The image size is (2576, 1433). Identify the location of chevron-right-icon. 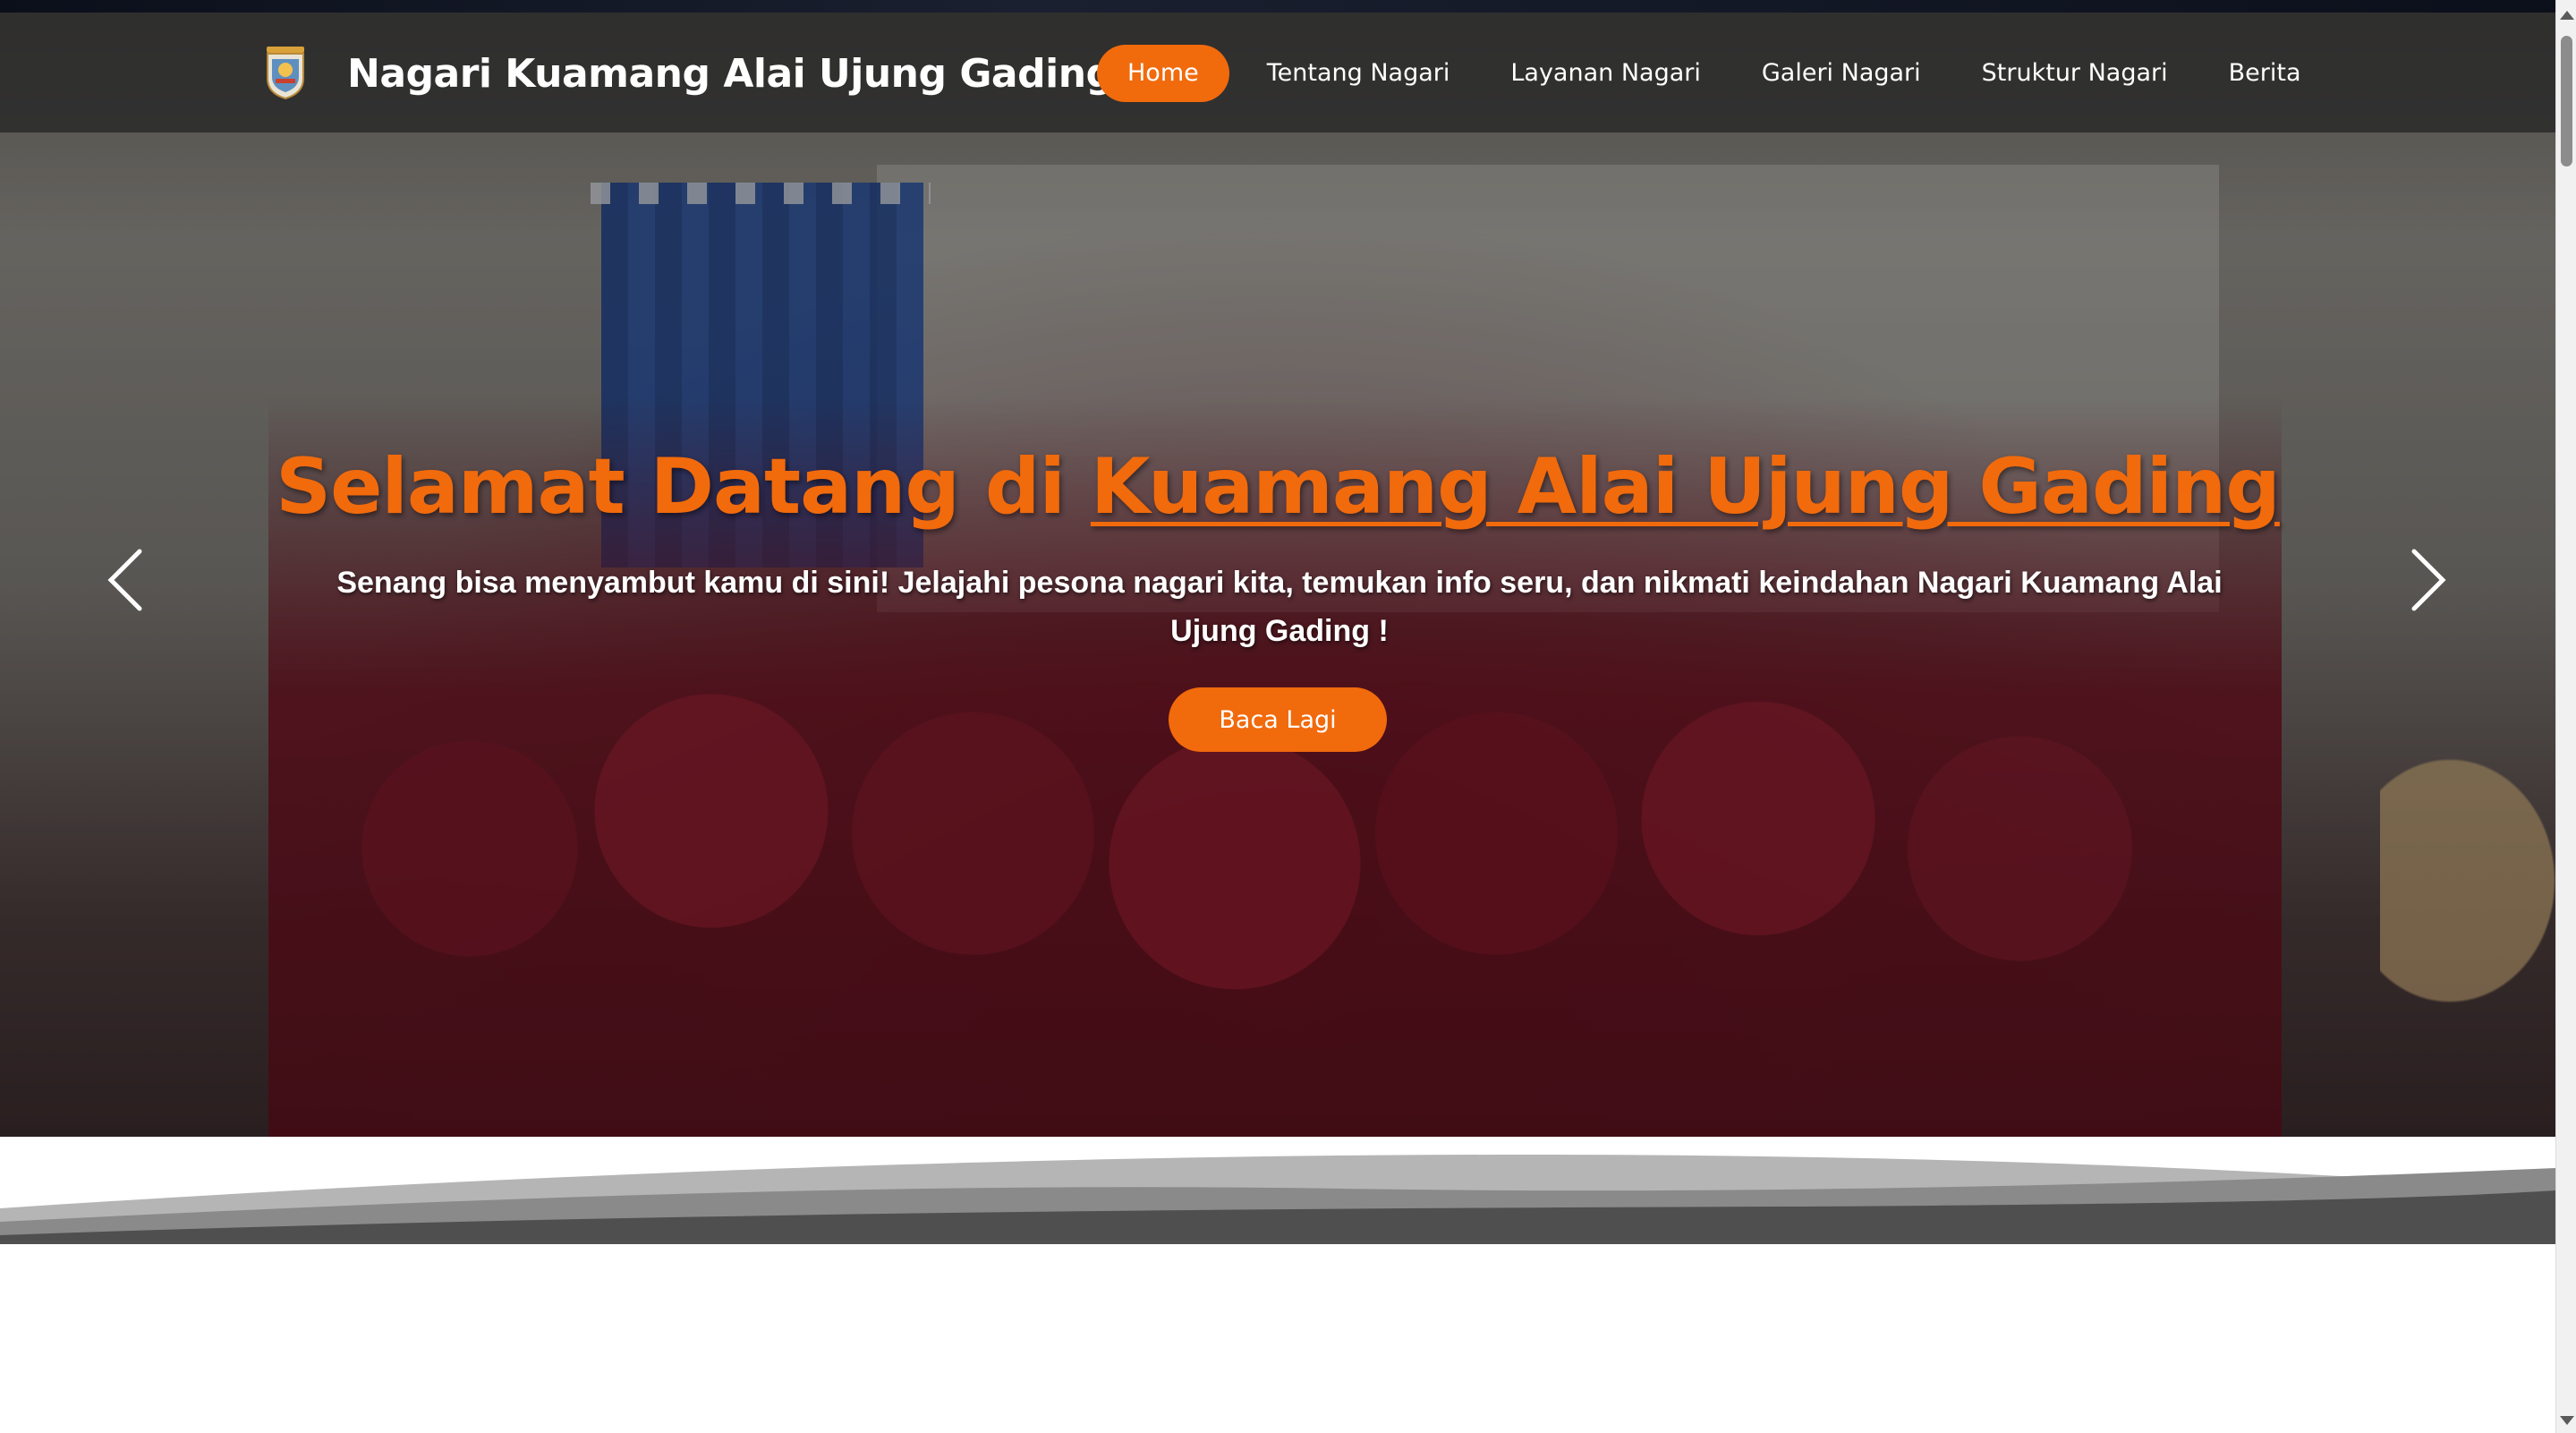
(2426, 580).